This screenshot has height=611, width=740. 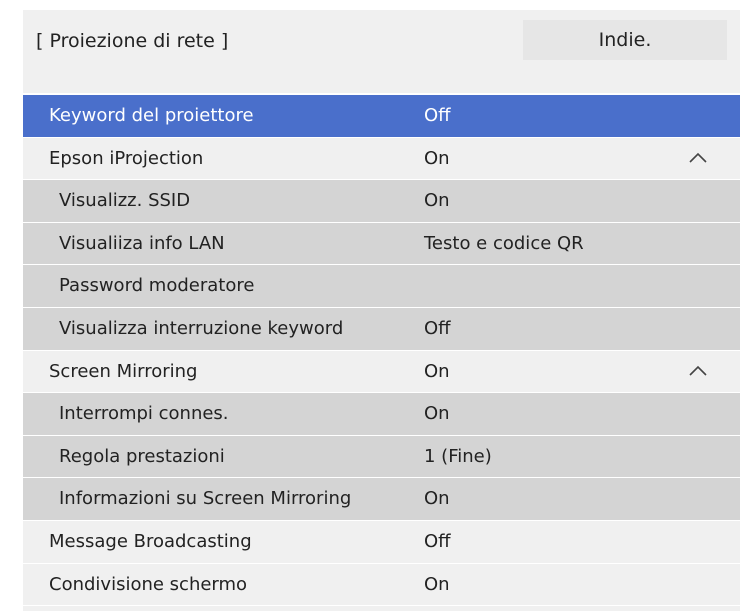 I want to click on menu-item-message-broadcasting: Message Broadcasting Off, so click(x=381, y=542).